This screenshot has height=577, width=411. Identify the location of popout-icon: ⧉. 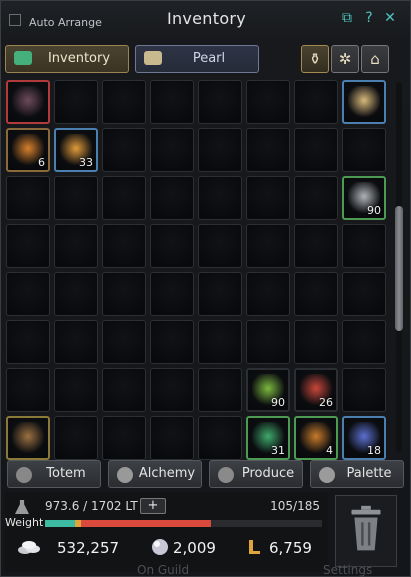
(347, 18).